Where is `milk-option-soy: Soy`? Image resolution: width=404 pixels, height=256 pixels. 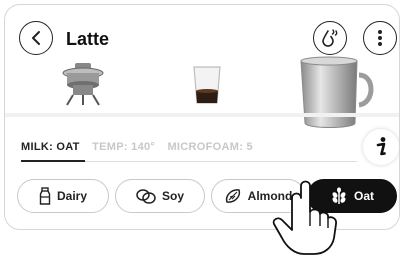
milk-option-soy: Soy is located at coordinates (160, 196).